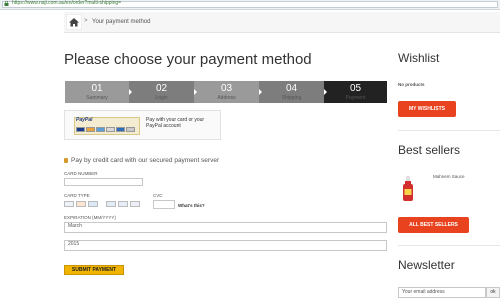 This screenshot has height=298, width=500. I want to click on card-type-label: CARD TYPE, so click(77, 195).